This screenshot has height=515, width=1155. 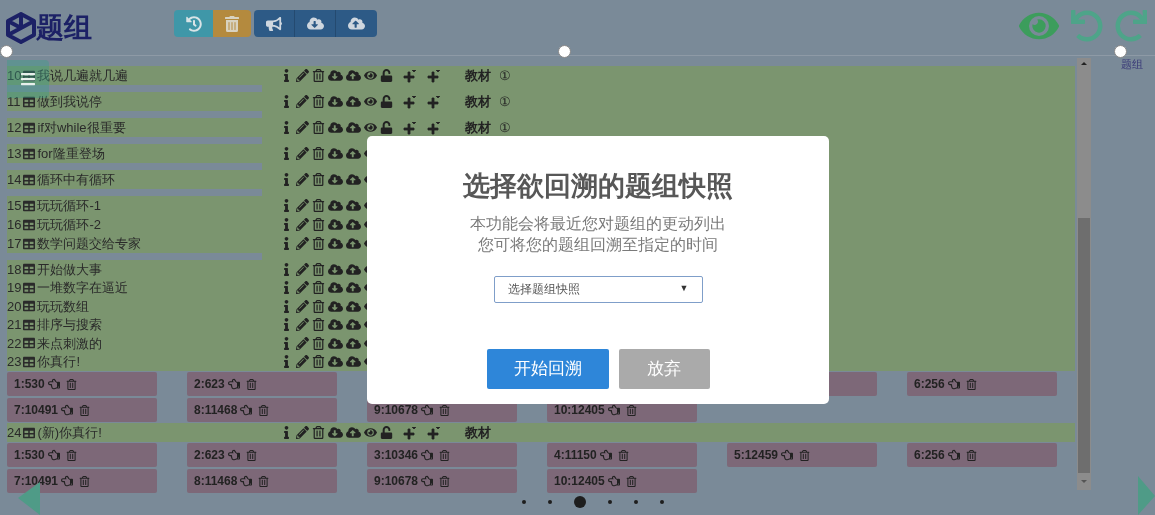 What do you see at coordinates (756, 455) in the screenshot?
I see `snapshot-label: 5:12459` at bounding box center [756, 455].